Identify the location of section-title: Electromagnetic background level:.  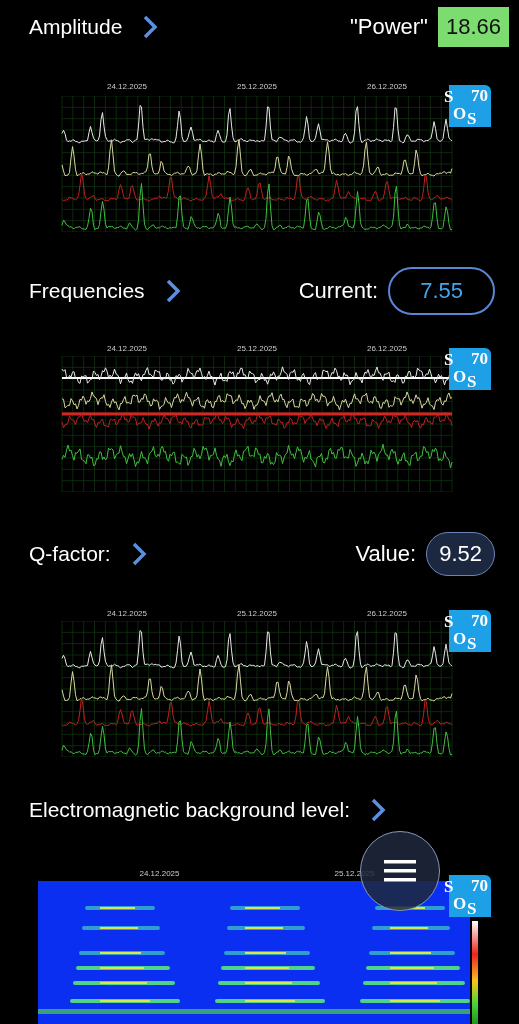
(189, 810).